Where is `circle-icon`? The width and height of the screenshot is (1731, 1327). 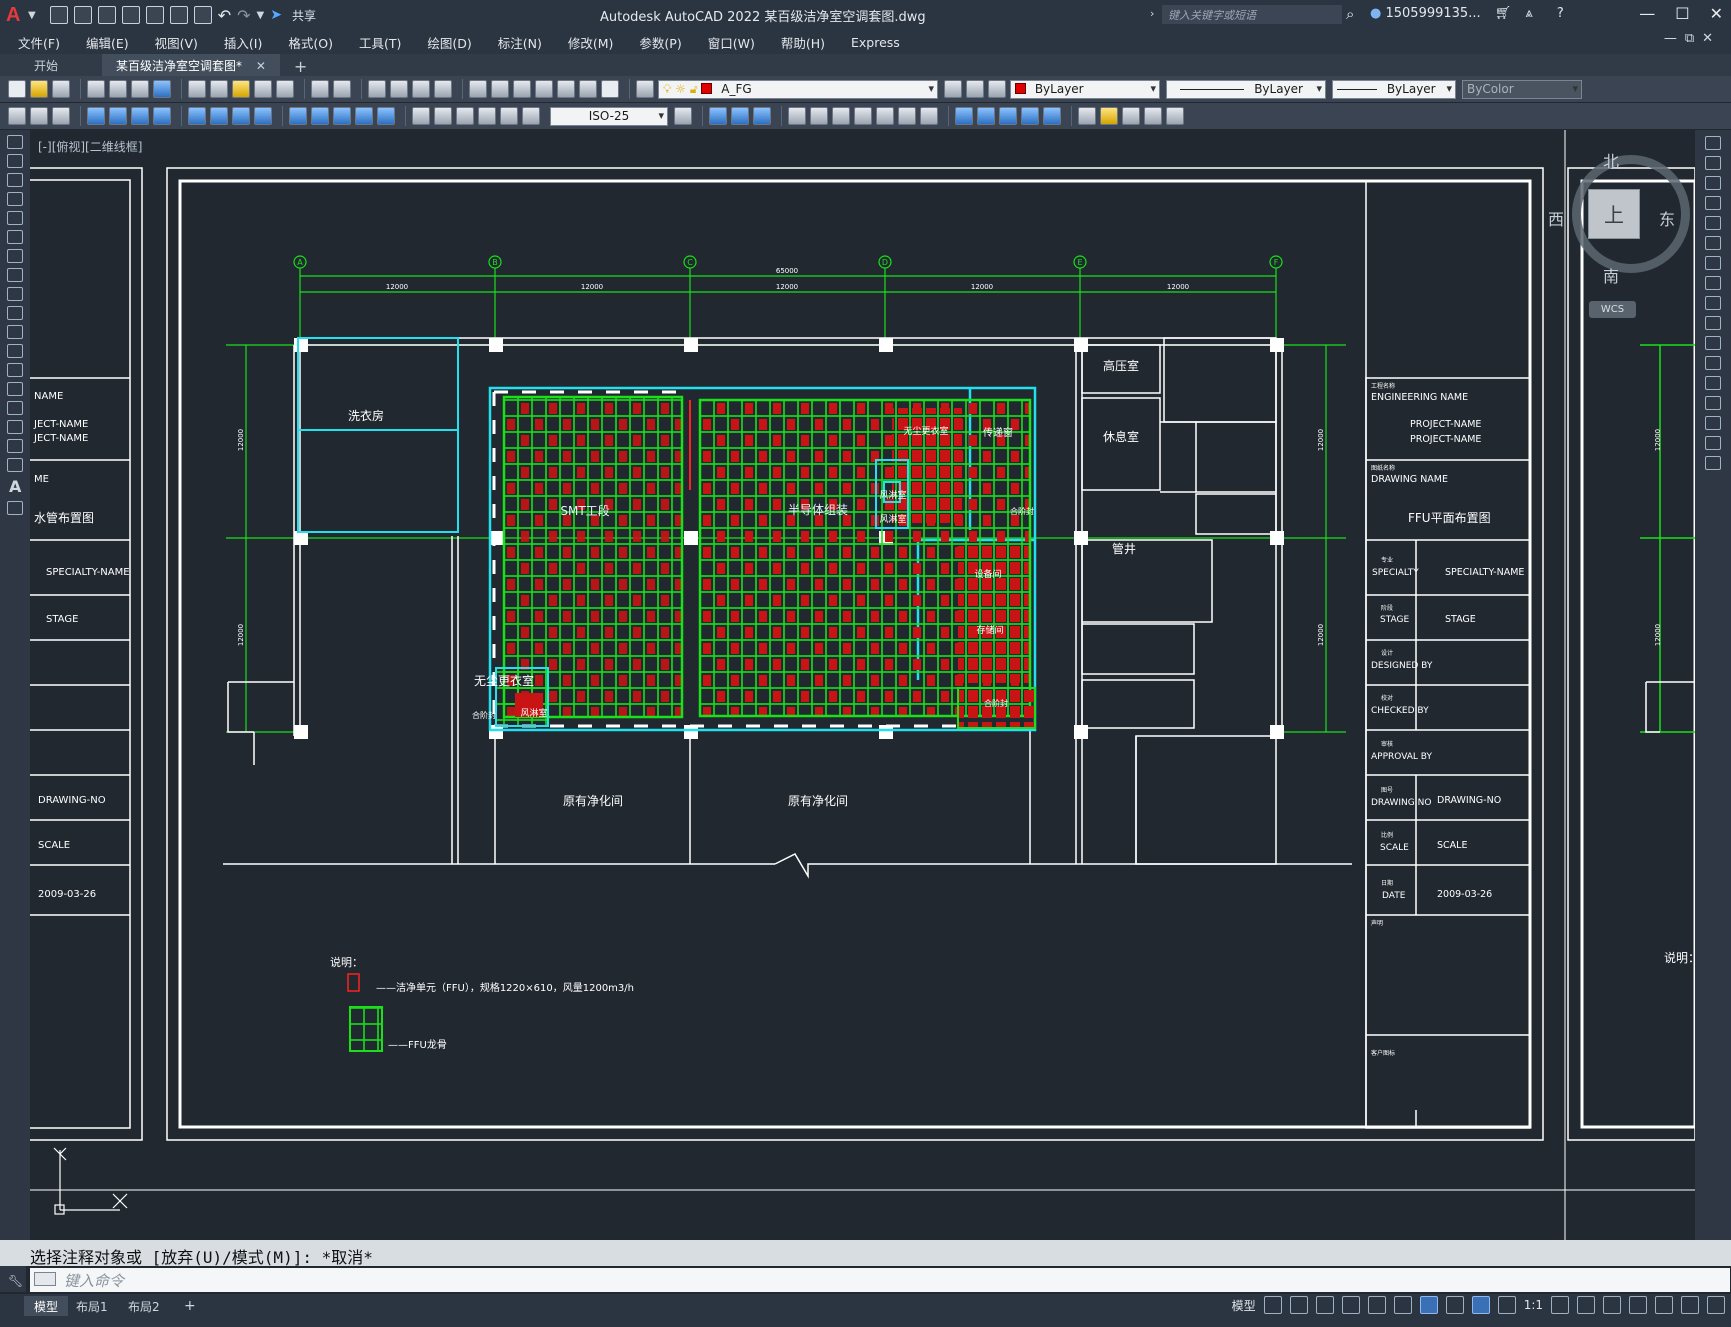
circle-icon is located at coordinates (15, 256).